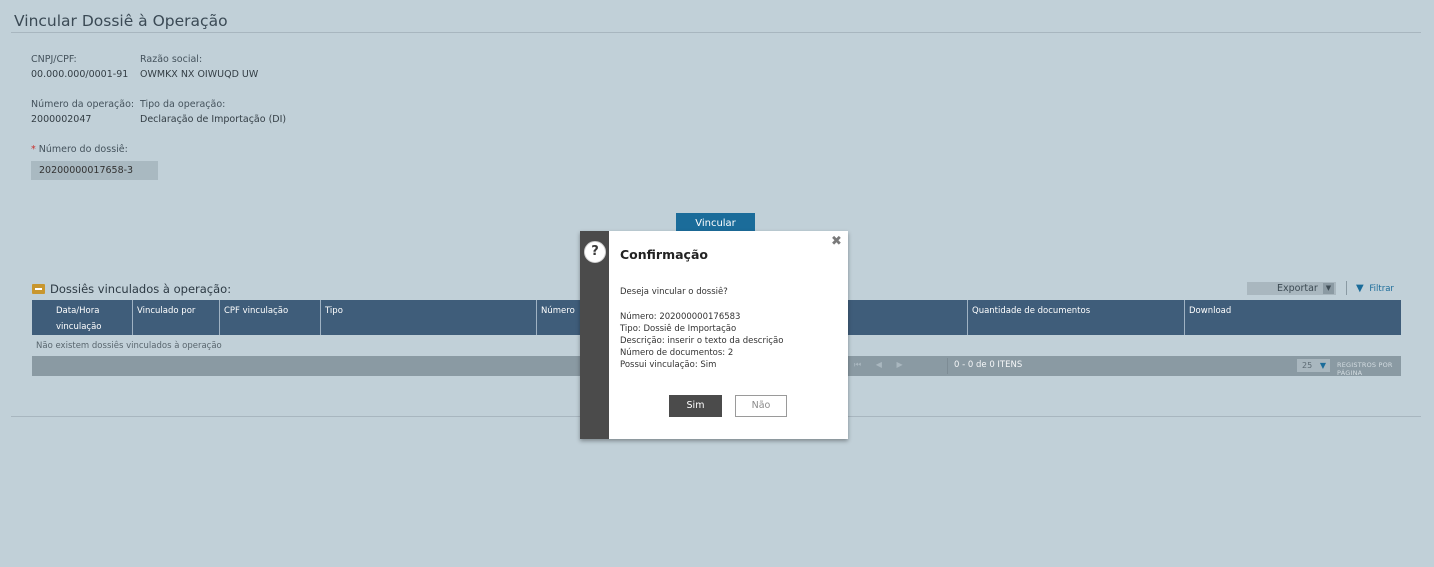  I want to click on tipo-operacao-value: Declaração de Importação (DI), so click(213, 119).